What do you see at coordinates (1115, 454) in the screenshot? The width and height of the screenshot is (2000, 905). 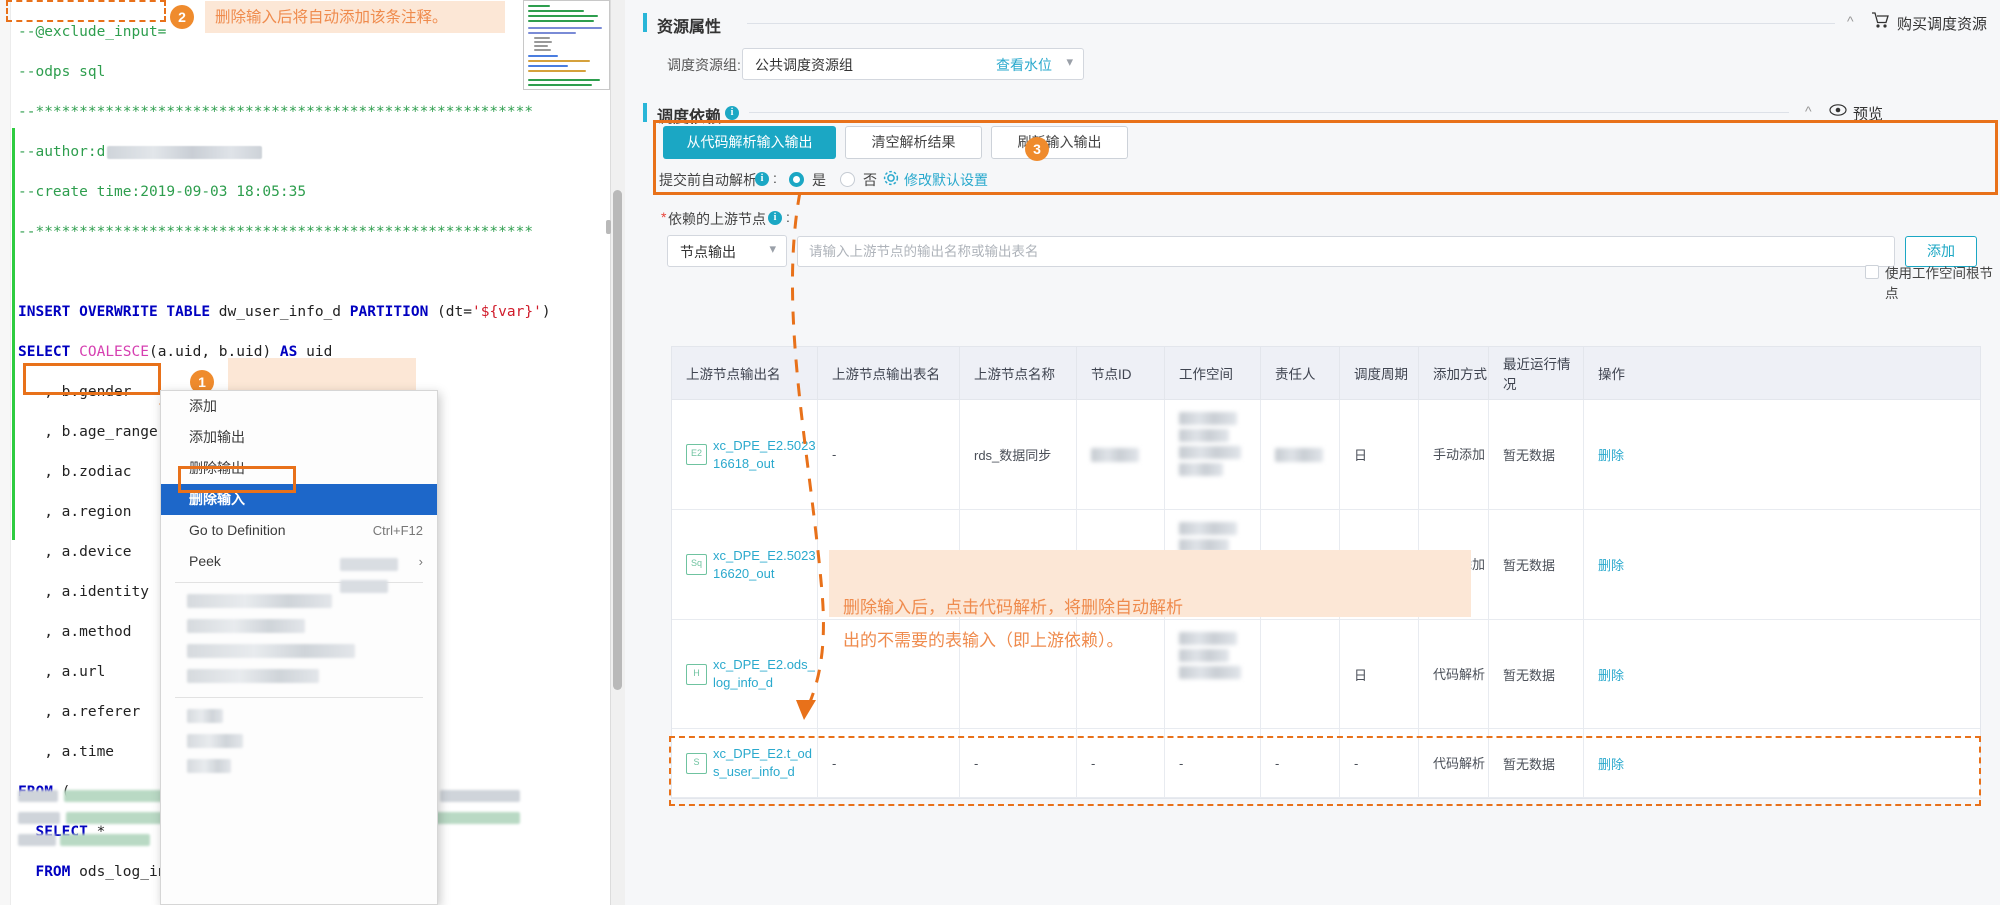 I see `cell-node-id-blurred` at bounding box center [1115, 454].